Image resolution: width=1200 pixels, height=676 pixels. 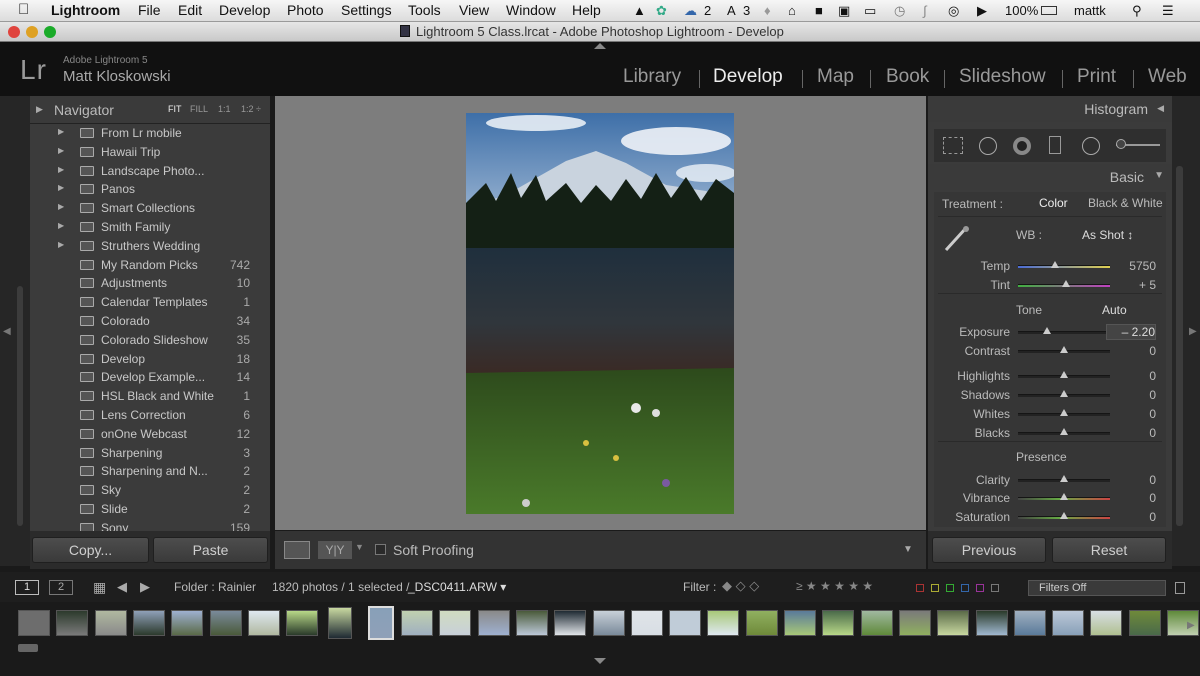 What do you see at coordinates (953, 11) in the screenshot?
I see `wifi-icon: ◎` at bounding box center [953, 11].